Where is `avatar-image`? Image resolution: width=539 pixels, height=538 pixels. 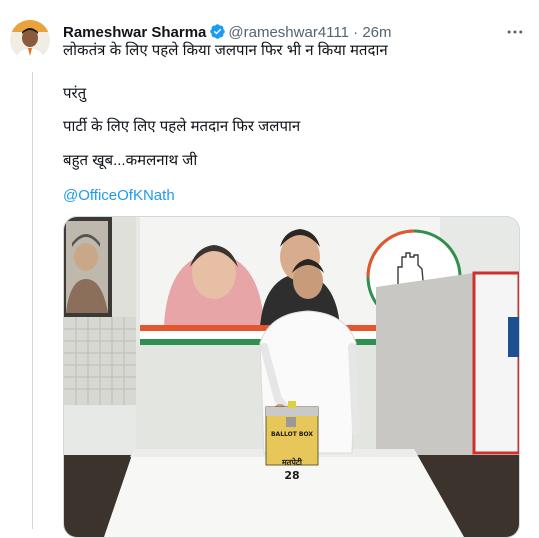 avatar-image is located at coordinates (30, 40).